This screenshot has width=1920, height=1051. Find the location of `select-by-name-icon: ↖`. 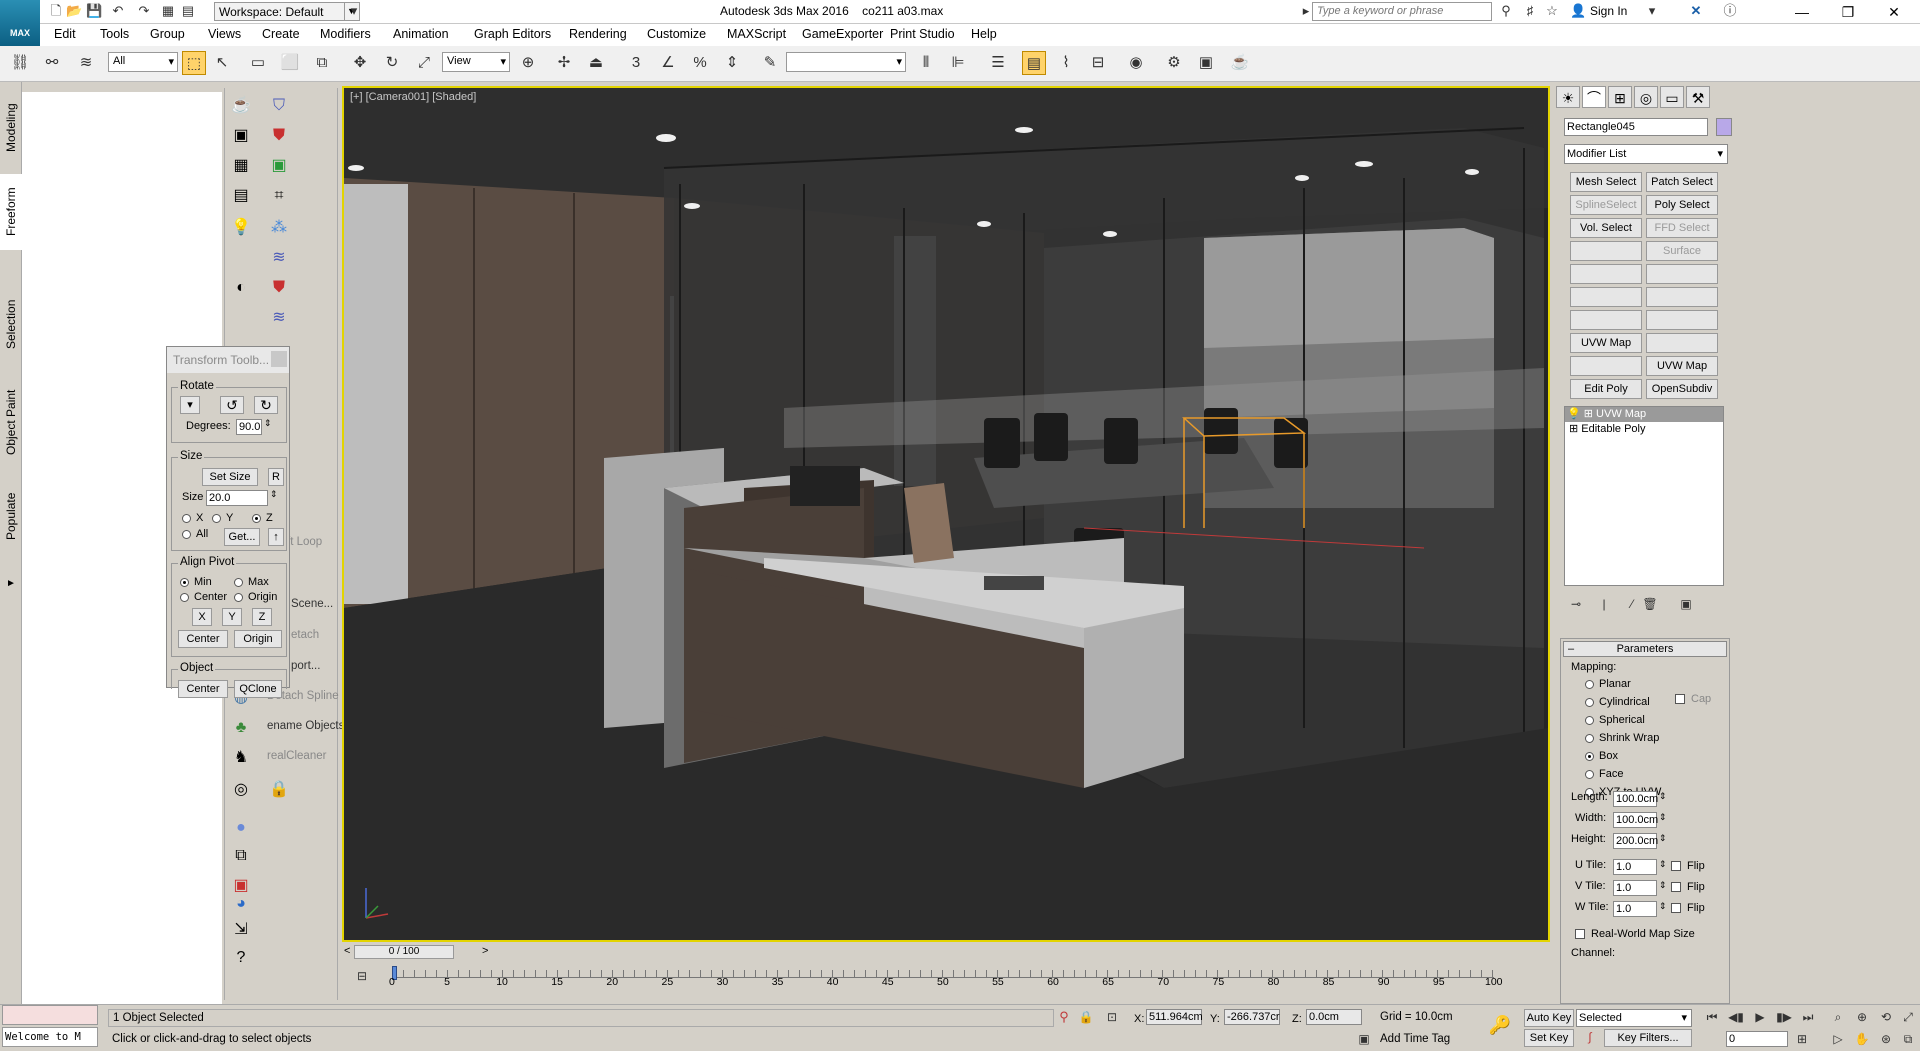

select-by-name-icon: ↖ is located at coordinates (222, 63).